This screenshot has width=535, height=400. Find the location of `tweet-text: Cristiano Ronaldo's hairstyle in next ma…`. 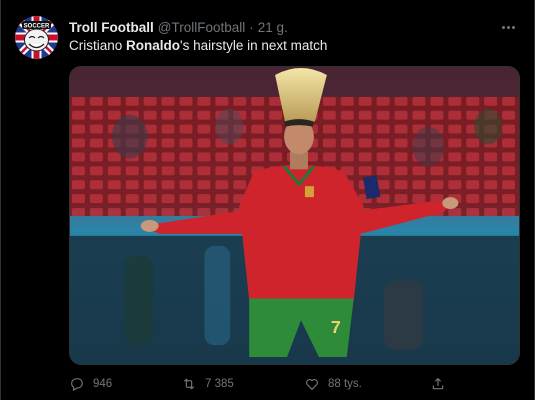

tweet-text: Cristiano Ronaldo's hairstyle in next ma… is located at coordinates (198, 45).